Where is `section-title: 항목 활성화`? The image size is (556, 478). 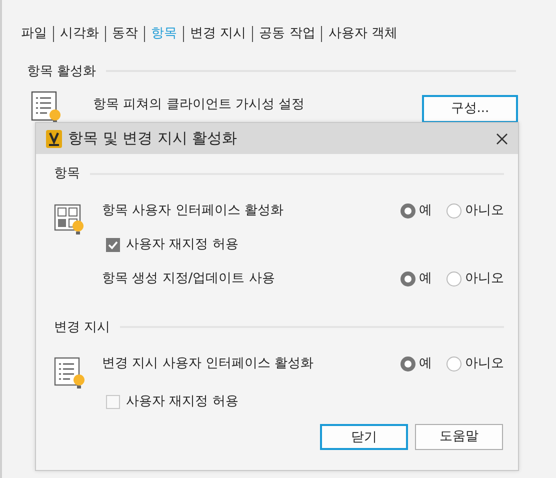 section-title: 항목 활성화 is located at coordinates (61, 71).